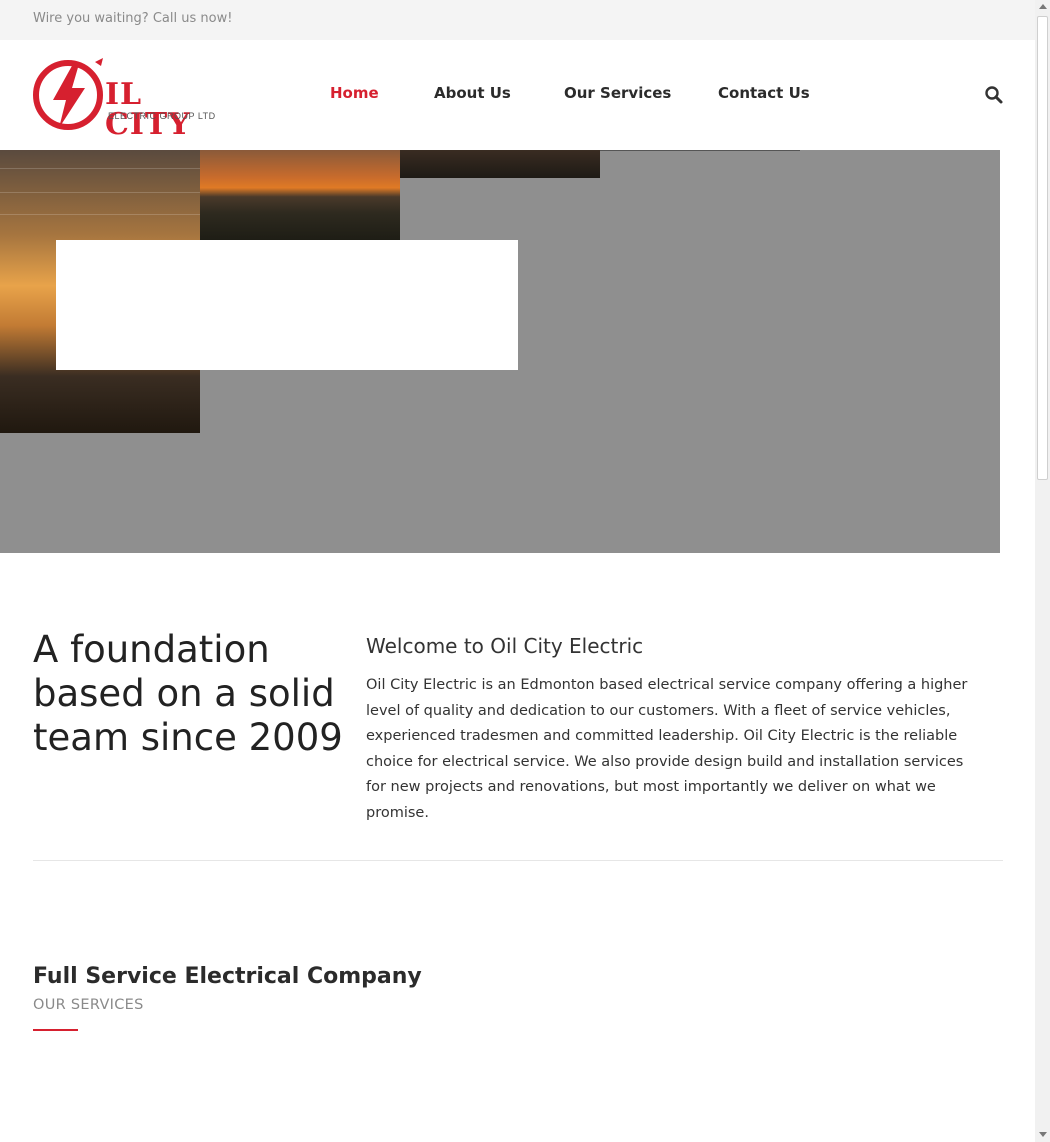 The image size is (1050, 1142). I want to click on hero-tile-field-sunset, so click(300, 195).